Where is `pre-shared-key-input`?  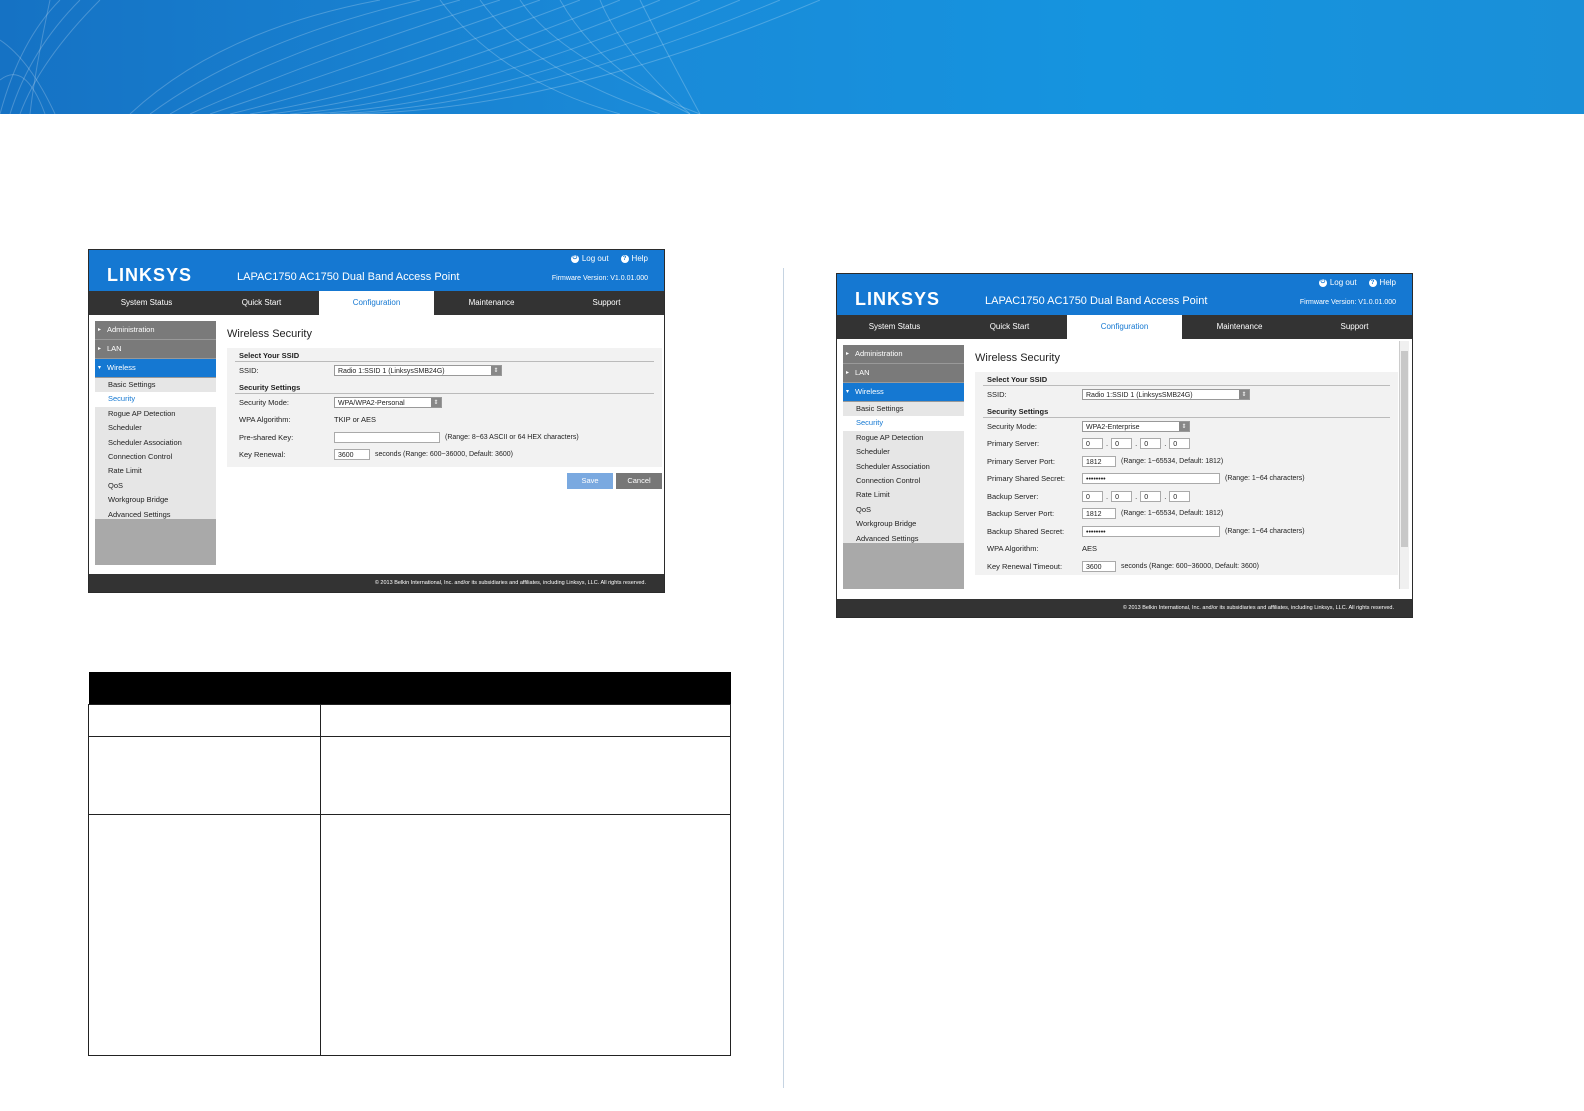 pre-shared-key-input is located at coordinates (387, 437).